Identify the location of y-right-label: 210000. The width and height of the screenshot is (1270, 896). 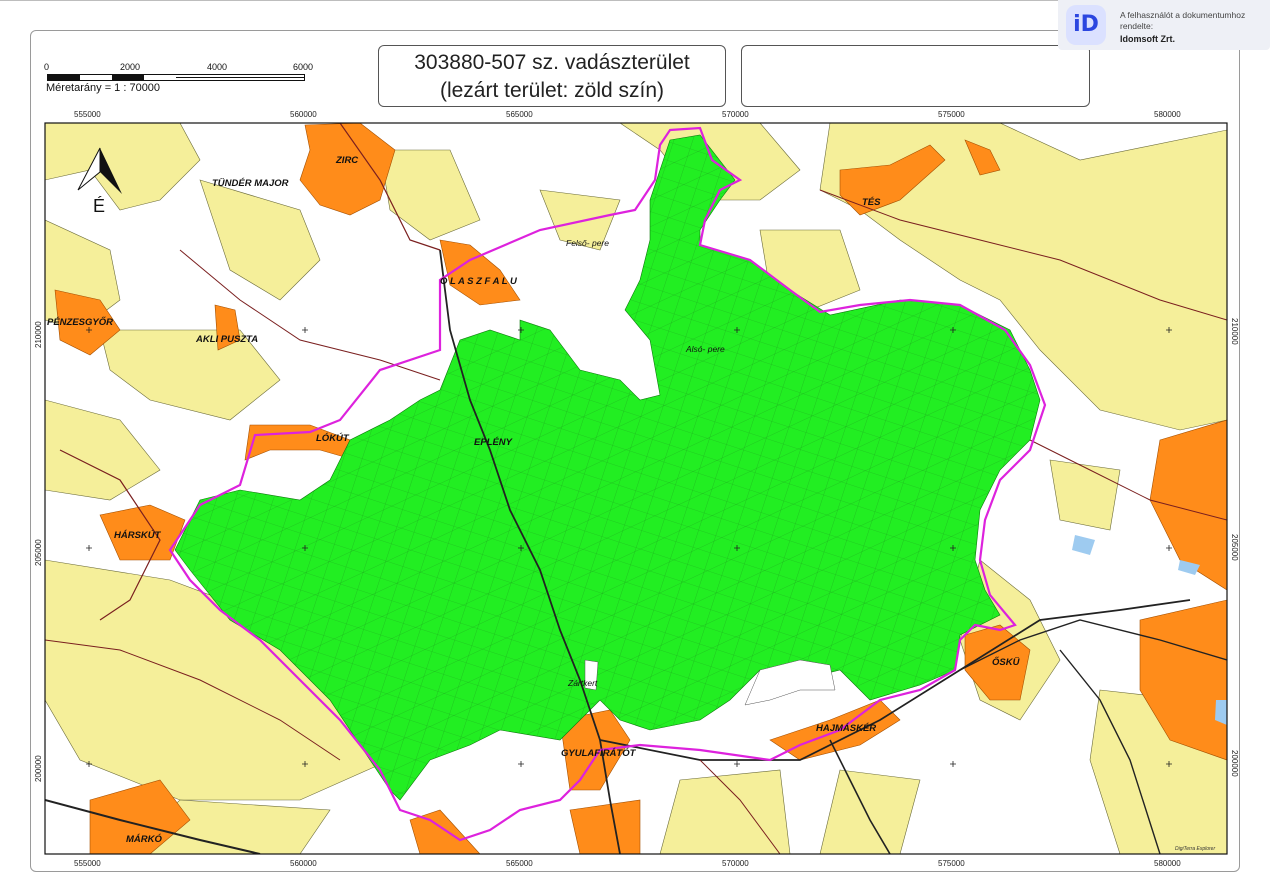
(1234, 331).